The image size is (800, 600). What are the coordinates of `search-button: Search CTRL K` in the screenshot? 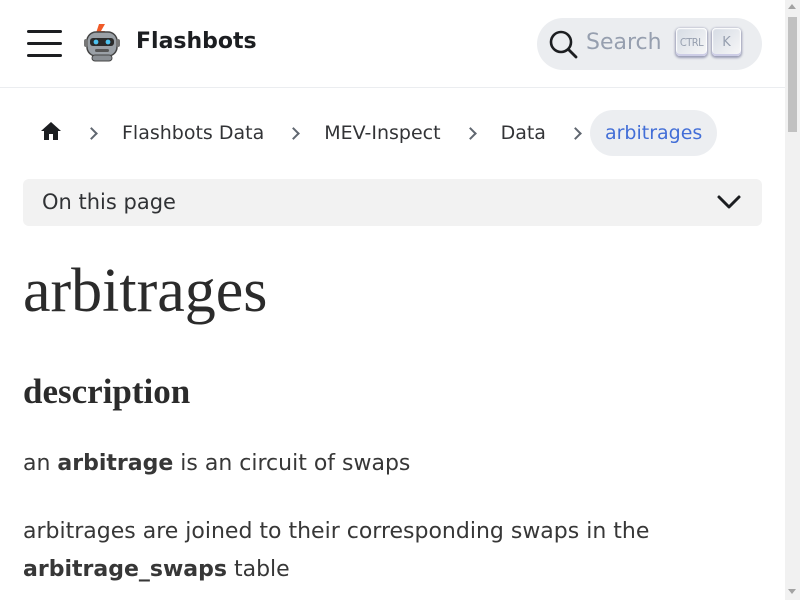 It's located at (649, 44).